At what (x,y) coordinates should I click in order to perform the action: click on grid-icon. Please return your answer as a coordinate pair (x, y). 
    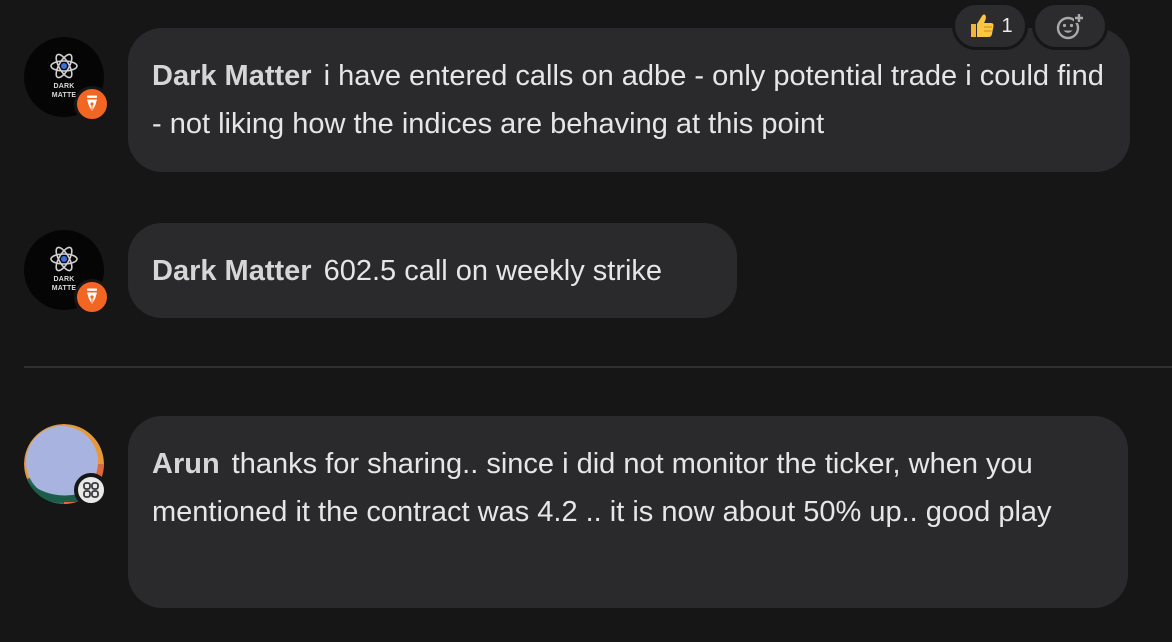
    Looking at the image, I should click on (91, 490).